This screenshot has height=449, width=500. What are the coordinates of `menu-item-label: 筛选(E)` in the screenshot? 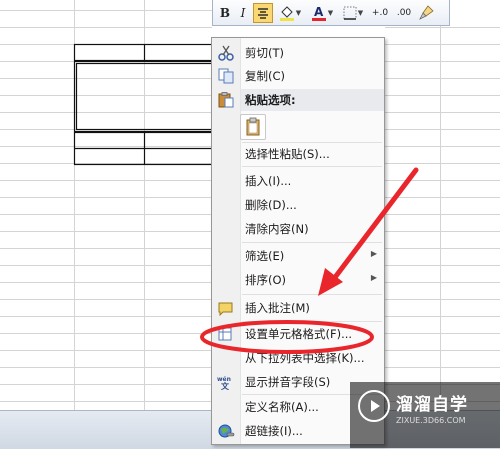 It's located at (265, 256).